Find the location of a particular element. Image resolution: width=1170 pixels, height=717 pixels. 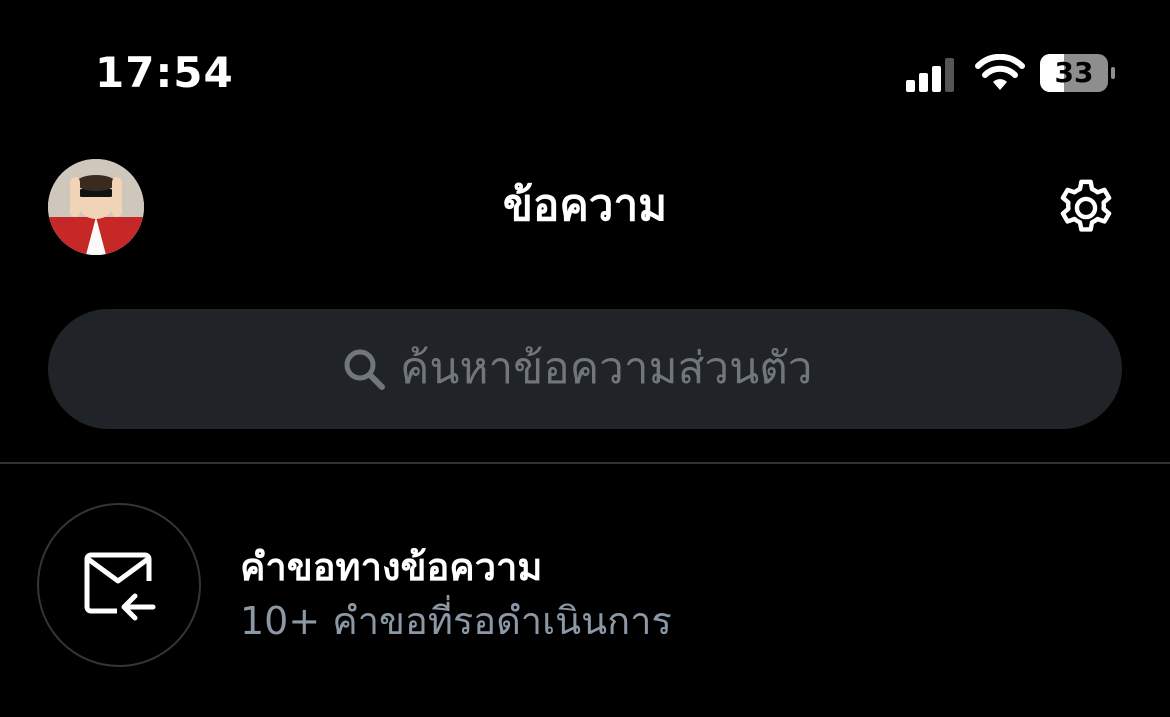

signal-icon is located at coordinates (930, 75).